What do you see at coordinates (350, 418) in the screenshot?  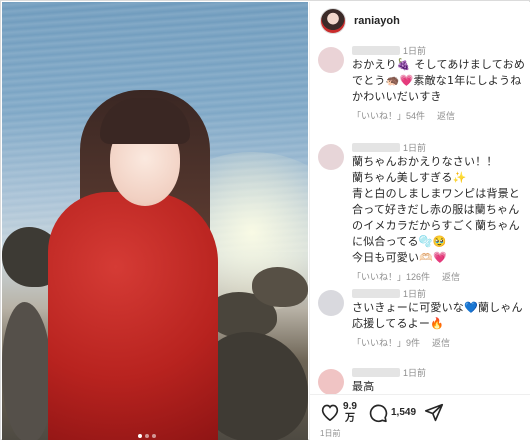 I see `like-count-unit: 万` at bounding box center [350, 418].